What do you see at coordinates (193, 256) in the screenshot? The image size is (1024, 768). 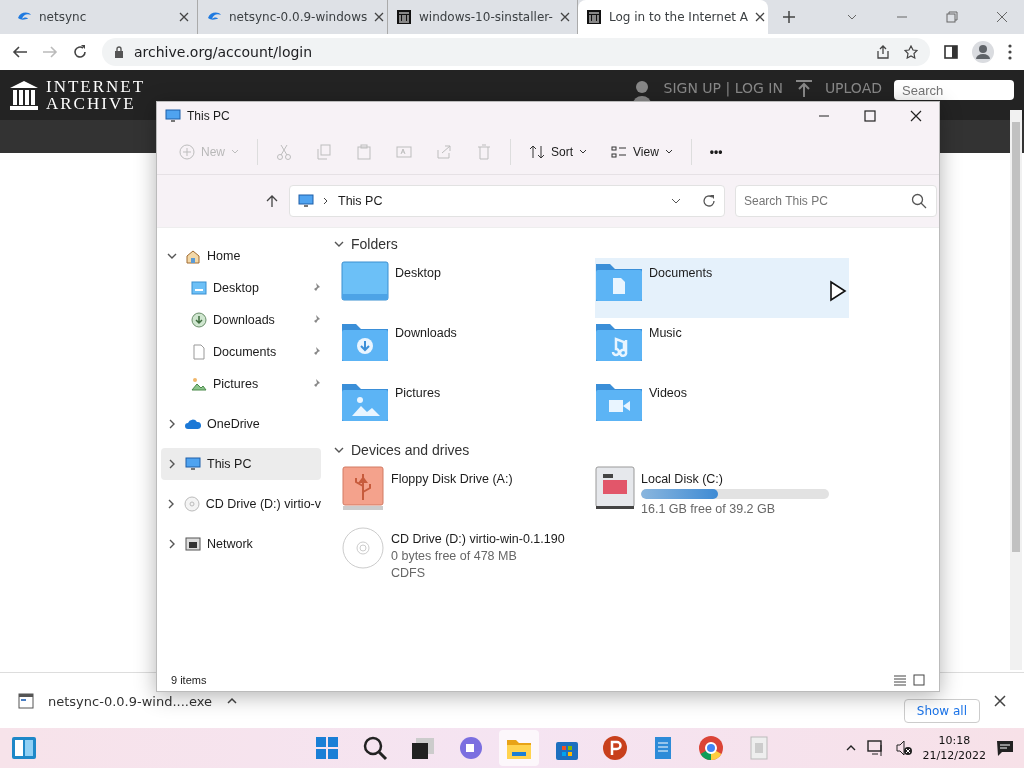 I see `house-icon` at bounding box center [193, 256].